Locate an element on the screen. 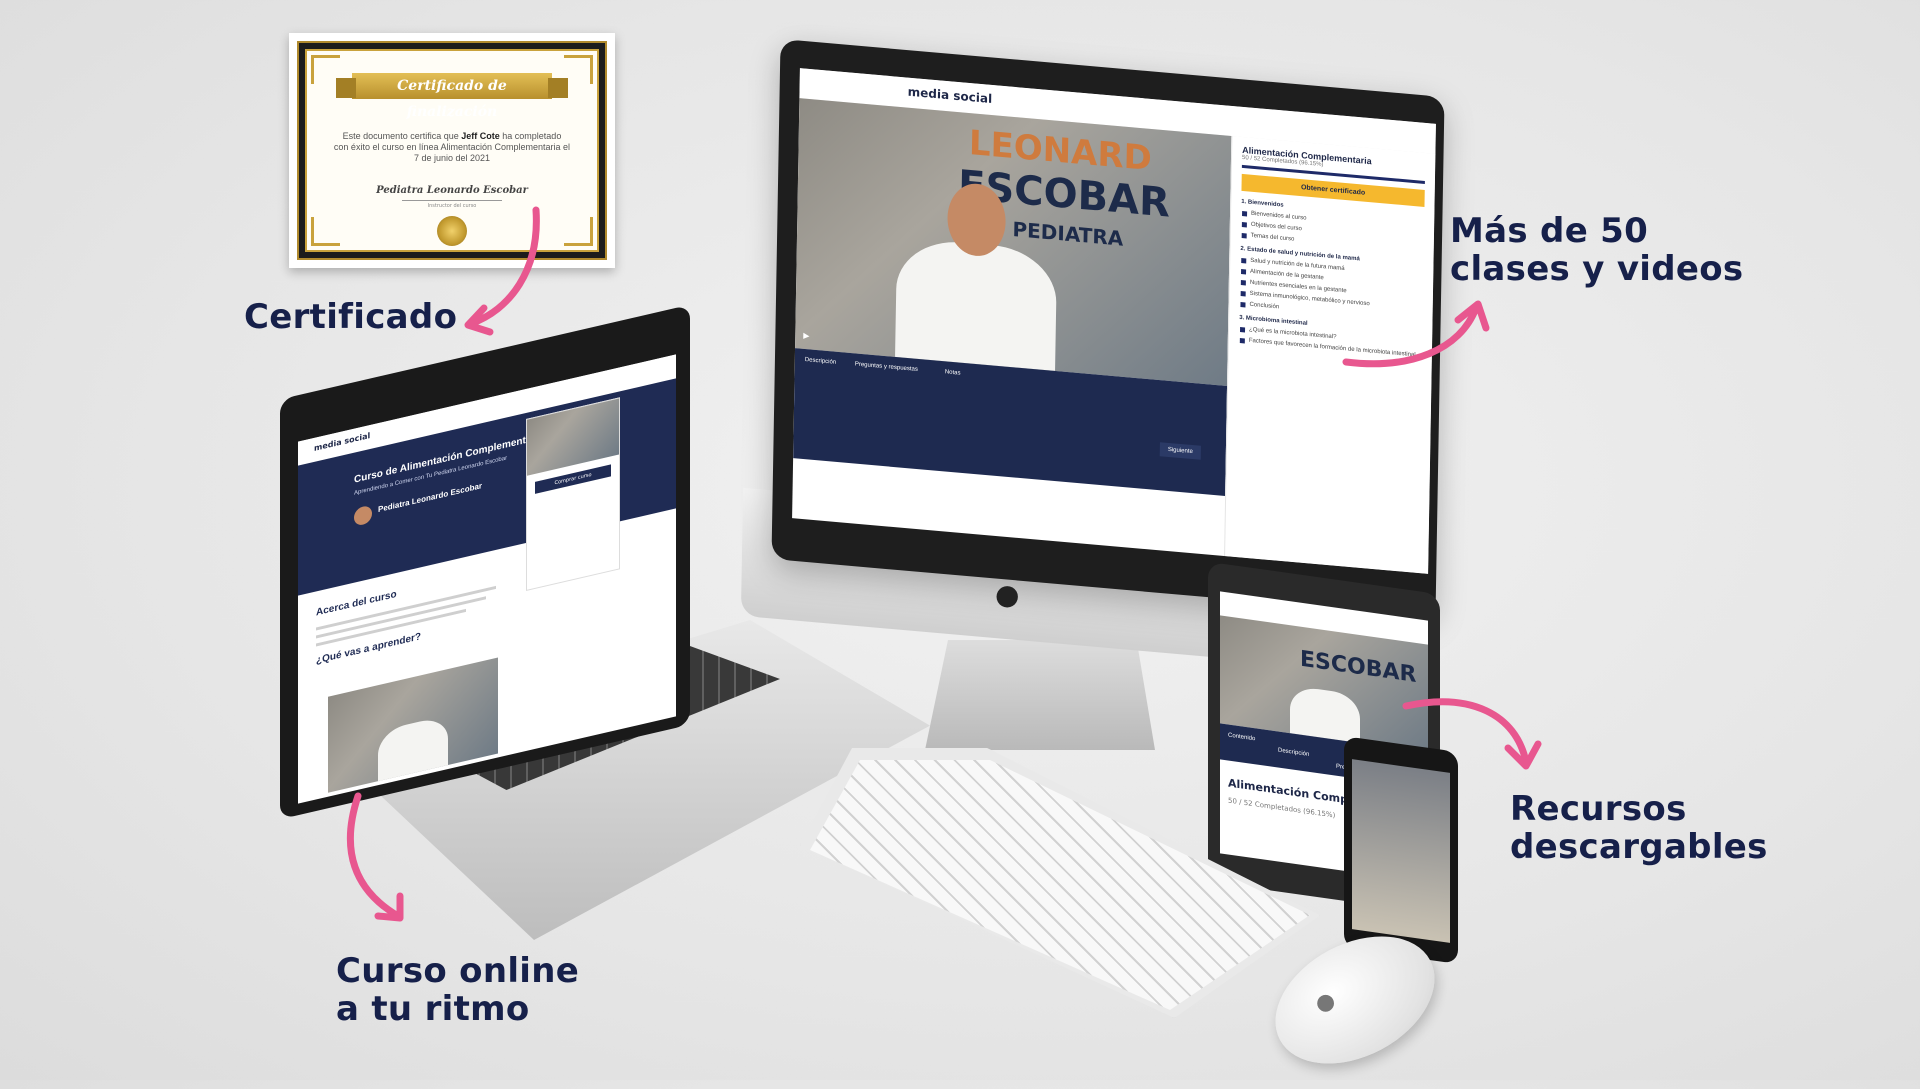  certificate-title: Certificado de finalización is located at coordinates (452, 96).